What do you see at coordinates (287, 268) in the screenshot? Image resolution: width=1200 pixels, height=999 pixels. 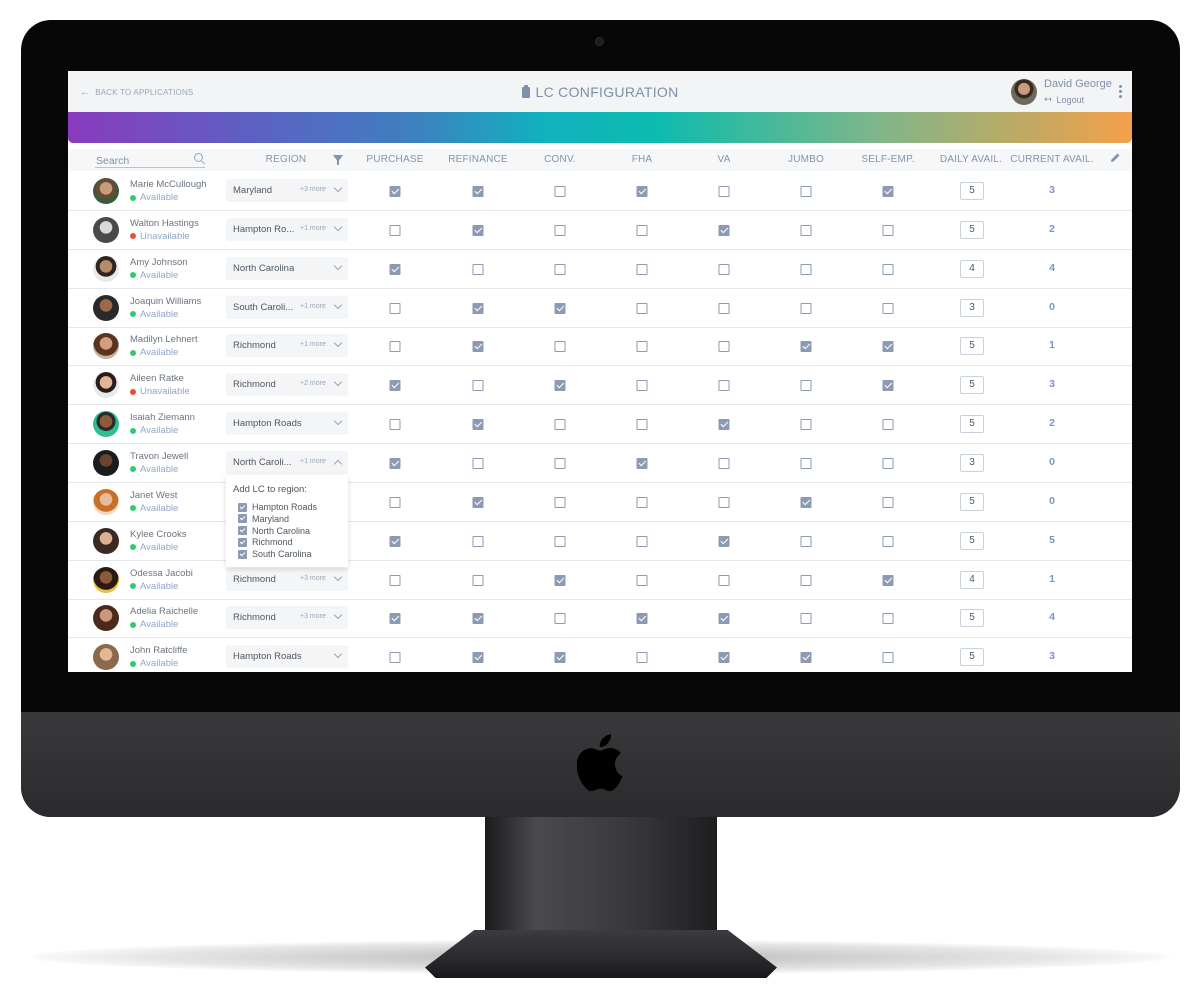 I see `region-select: North Carolina` at bounding box center [287, 268].